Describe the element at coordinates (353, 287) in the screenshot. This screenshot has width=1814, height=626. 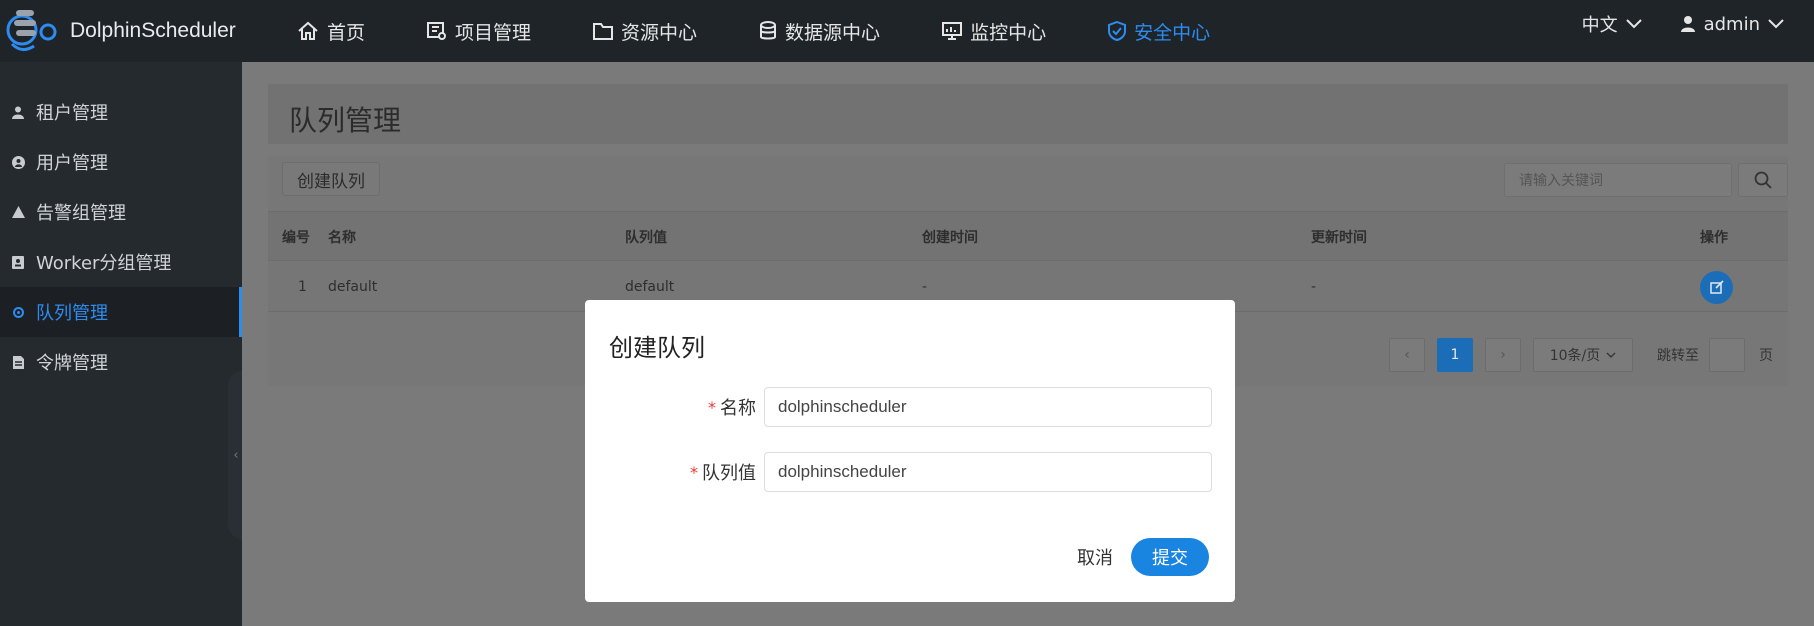
I see `row-name: default` at that location.